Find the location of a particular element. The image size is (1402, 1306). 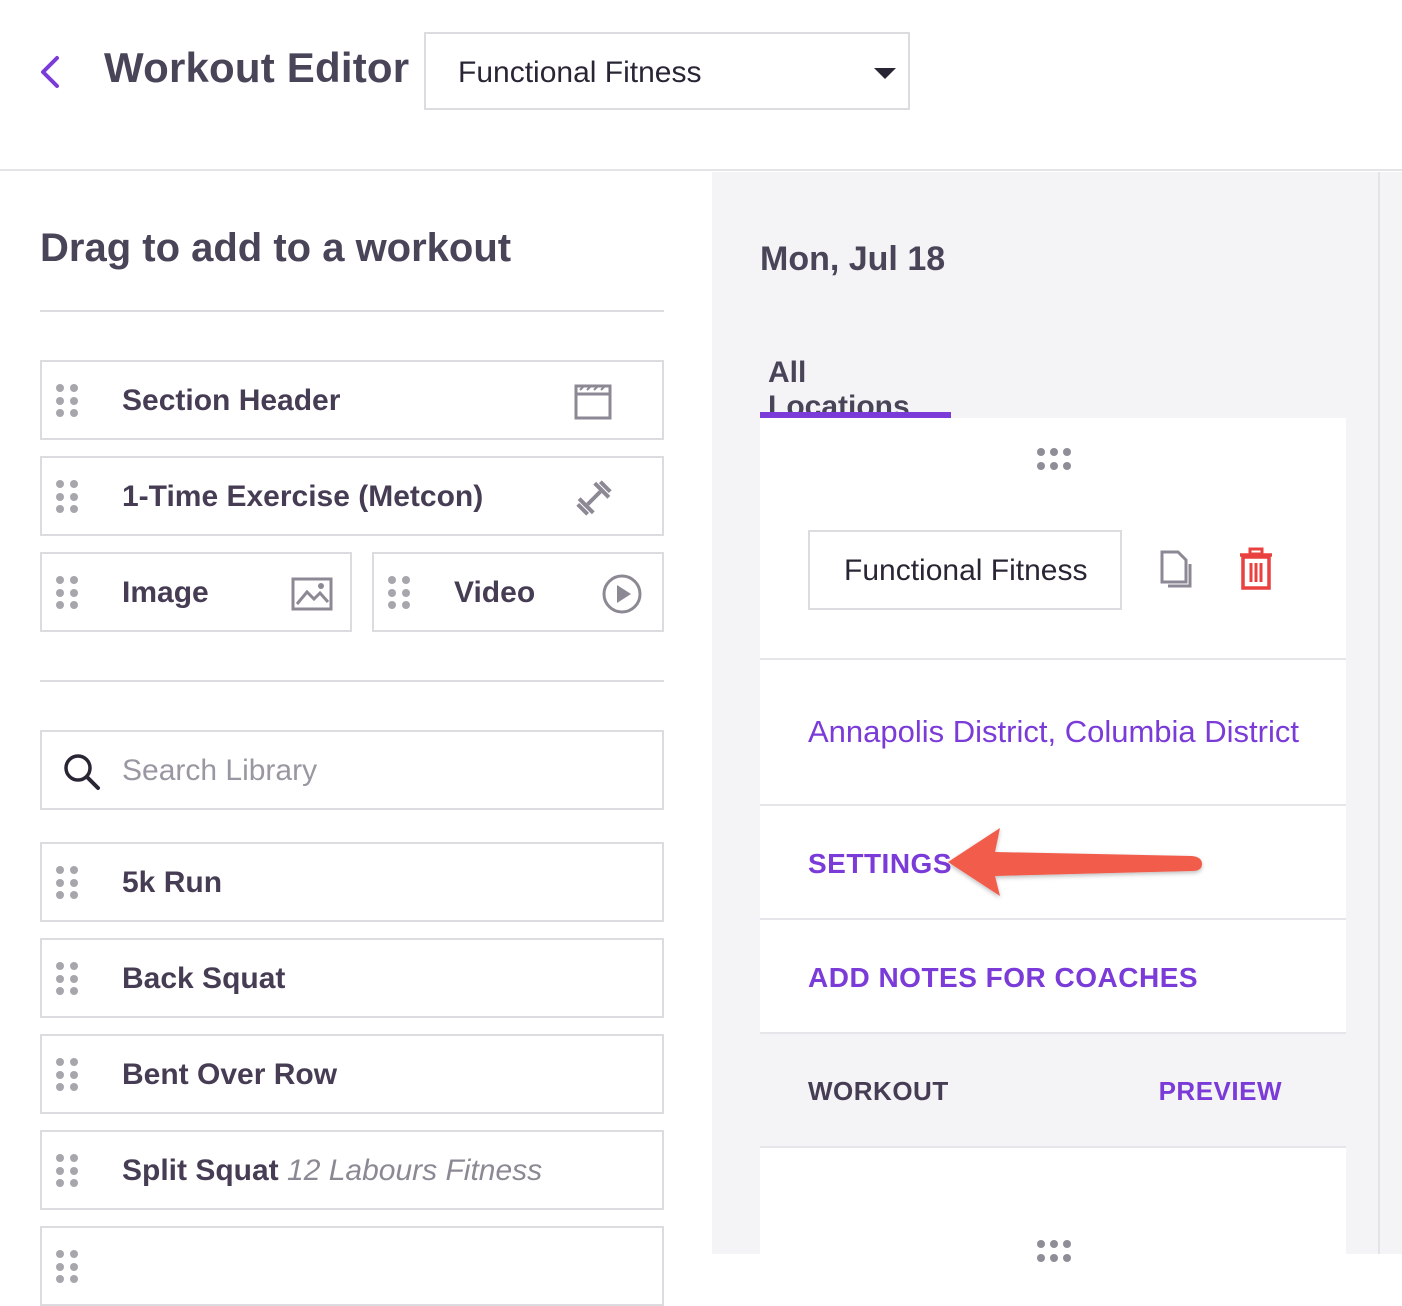

workout-label: WORKOUT is located at coordinates (878, 1091).